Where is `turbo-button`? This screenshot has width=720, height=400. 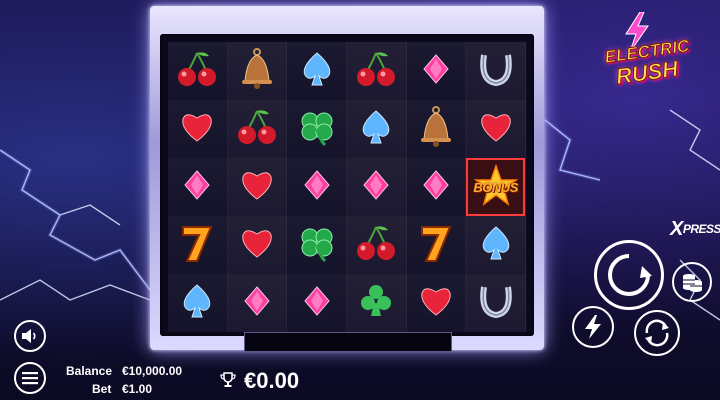 turbo-button is located at coordinates (593, 327).